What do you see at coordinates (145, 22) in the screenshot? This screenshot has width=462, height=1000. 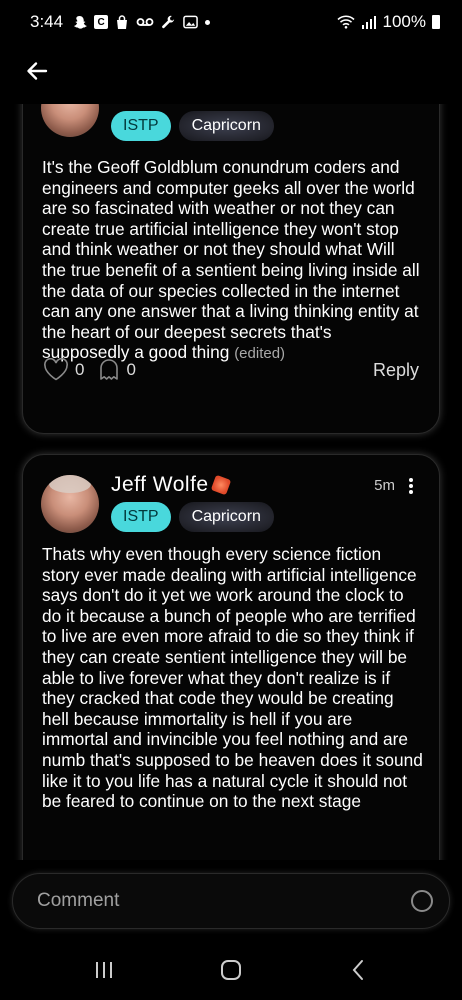 I see `voicemail-icon` at bounding box center [145, 22].